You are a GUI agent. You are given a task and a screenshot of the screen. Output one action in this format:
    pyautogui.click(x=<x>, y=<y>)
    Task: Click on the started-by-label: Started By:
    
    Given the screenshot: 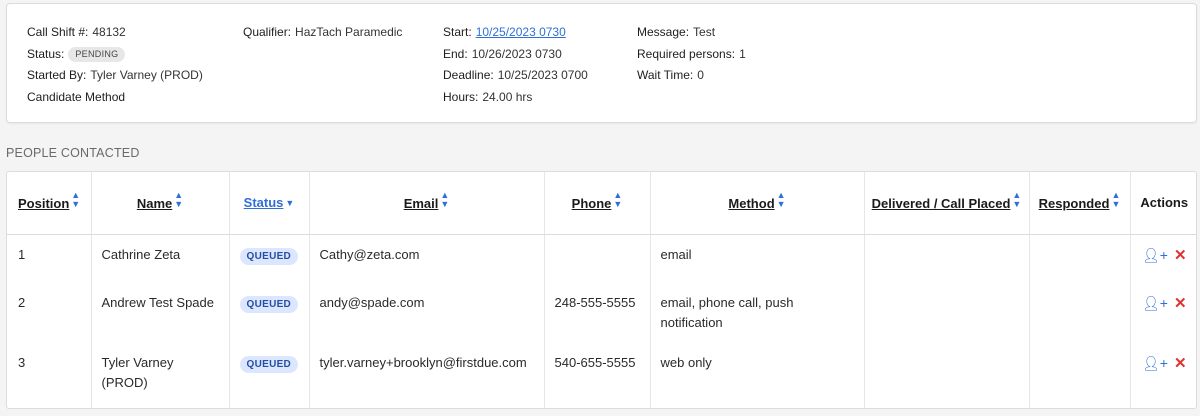 What is the action you would take?
    pyautogui.click(x=57, y=75)
    